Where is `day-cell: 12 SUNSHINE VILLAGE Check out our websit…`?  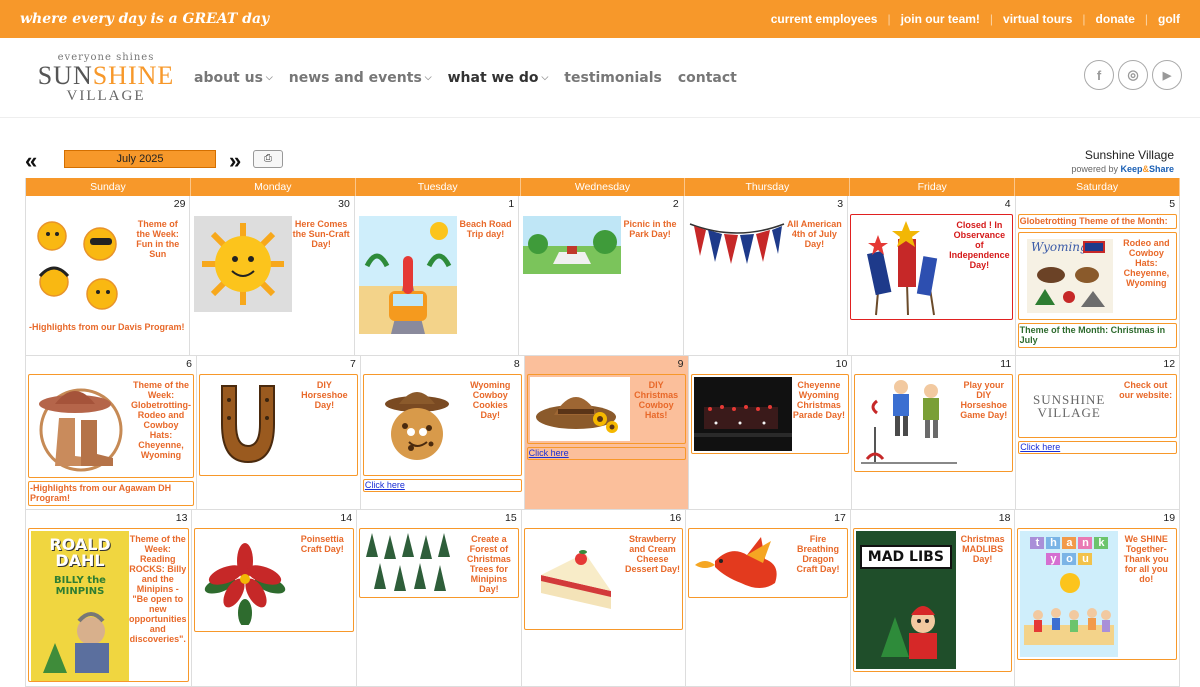
day-cell: 12 SUNSHINE VILLAGE Check out our websit… is located at coordinates (1098, 432).